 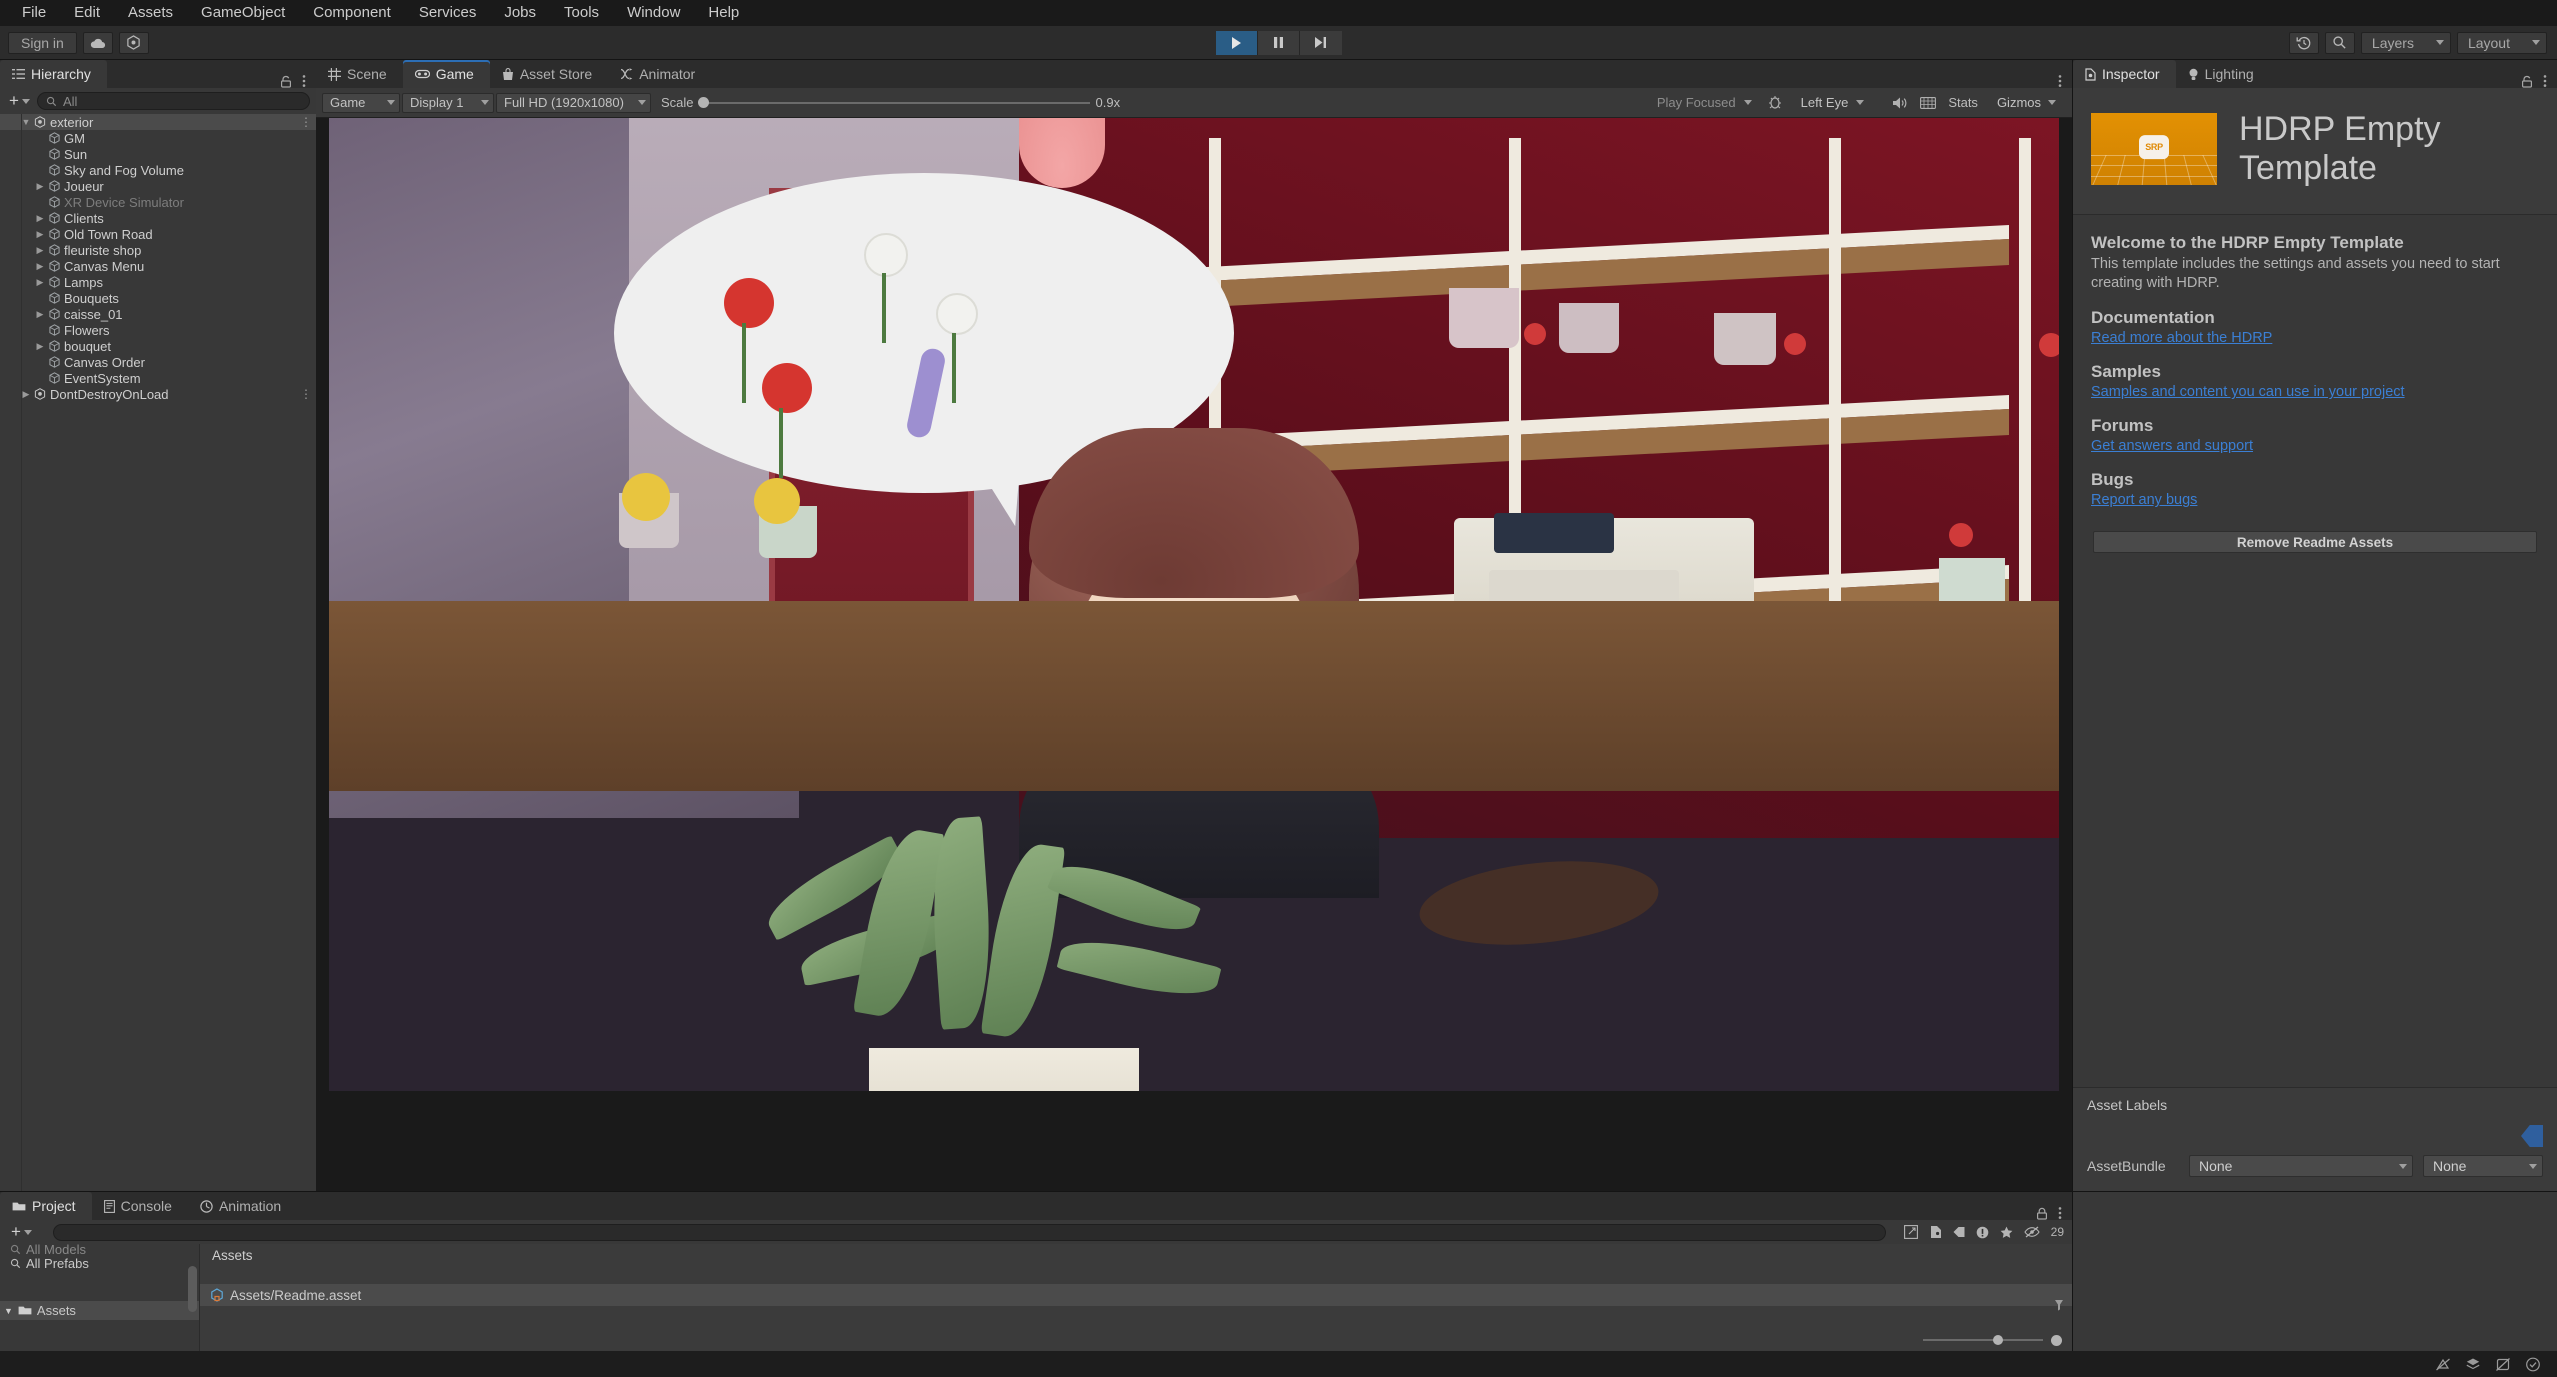 I want to click on layers-dropdown: Layers, so click(x=2405, y=42).